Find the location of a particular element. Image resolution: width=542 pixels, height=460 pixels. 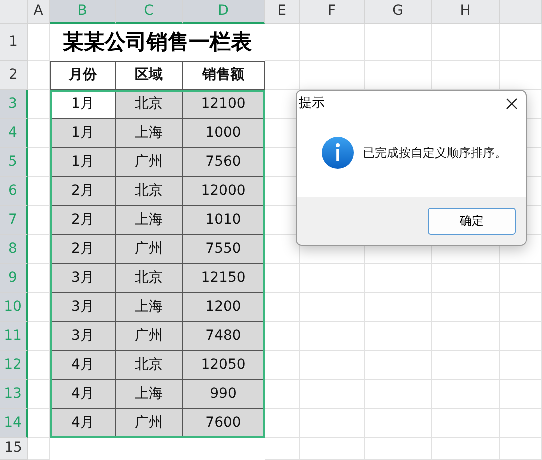

column-header: H is located at coordinates (466, 12).